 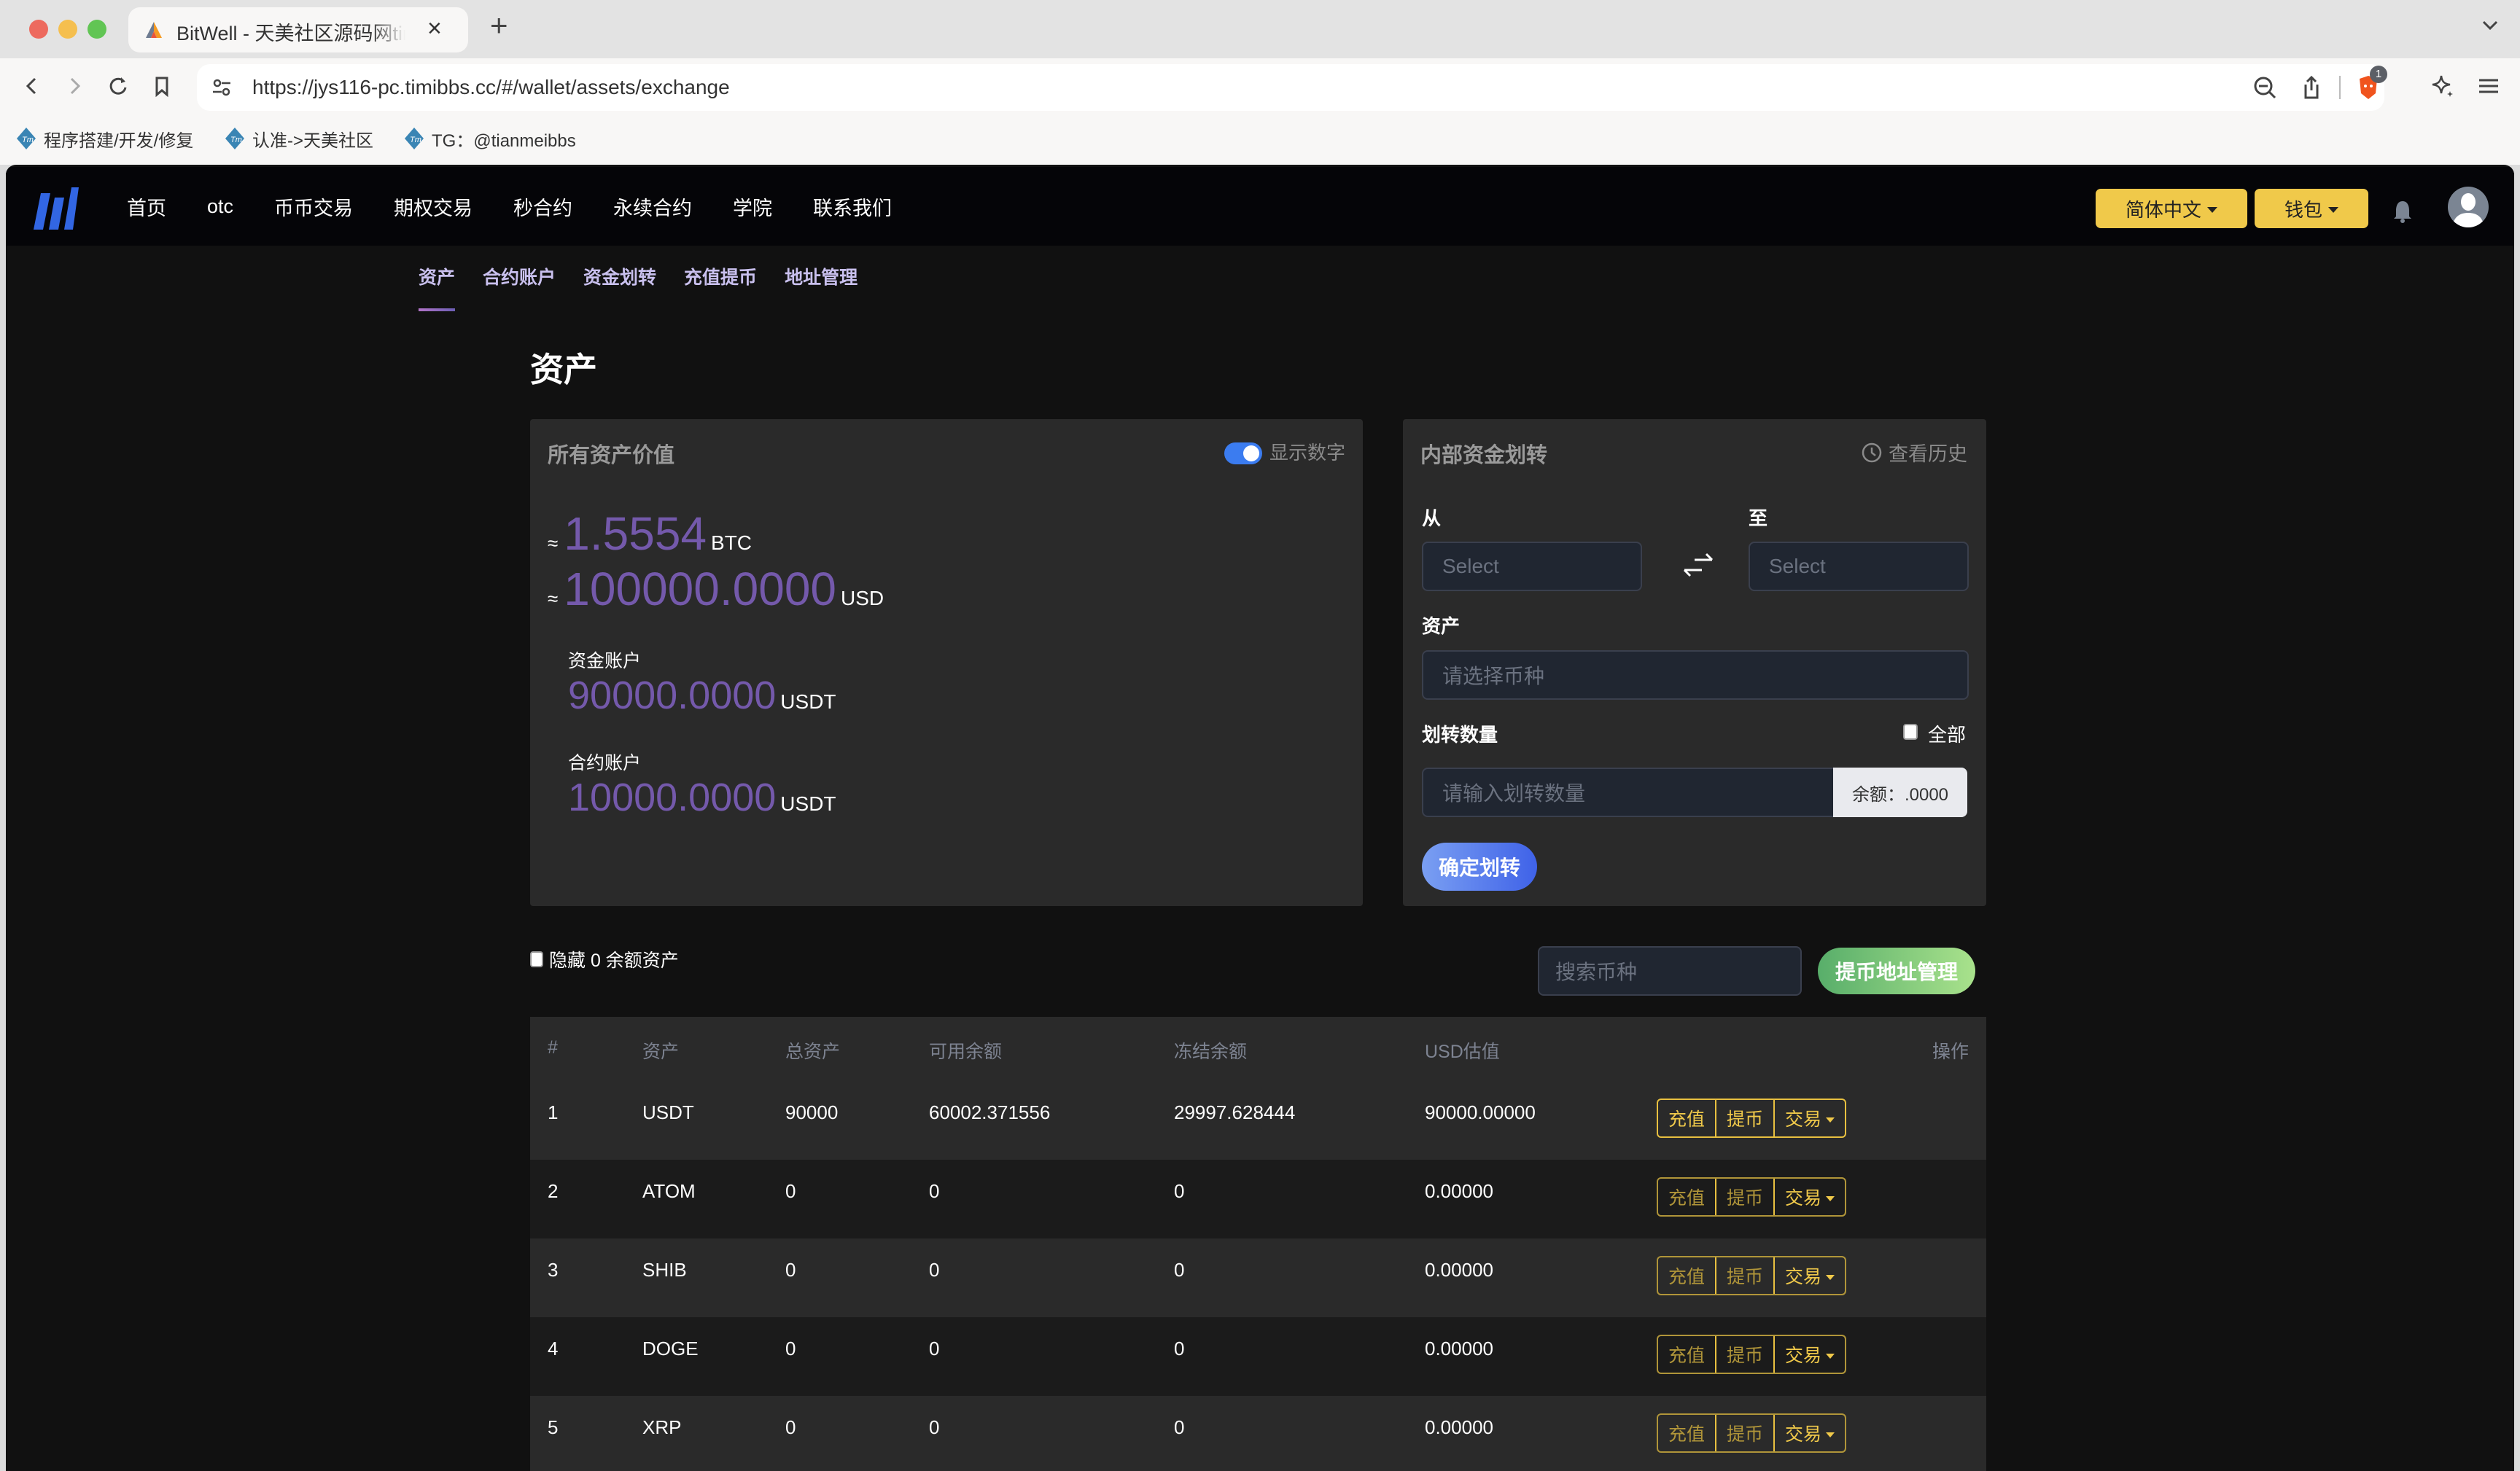 What do you see at coordinates (2487, 86) in the screenshot?
I see `menu-icon` at bounding box center [2487, 86].